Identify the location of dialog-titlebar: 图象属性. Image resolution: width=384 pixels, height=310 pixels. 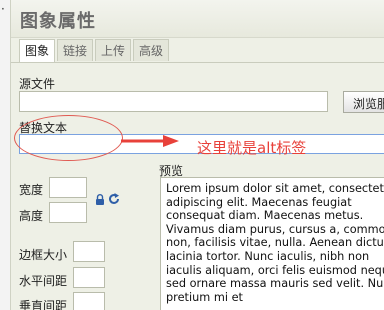
(197, 19).